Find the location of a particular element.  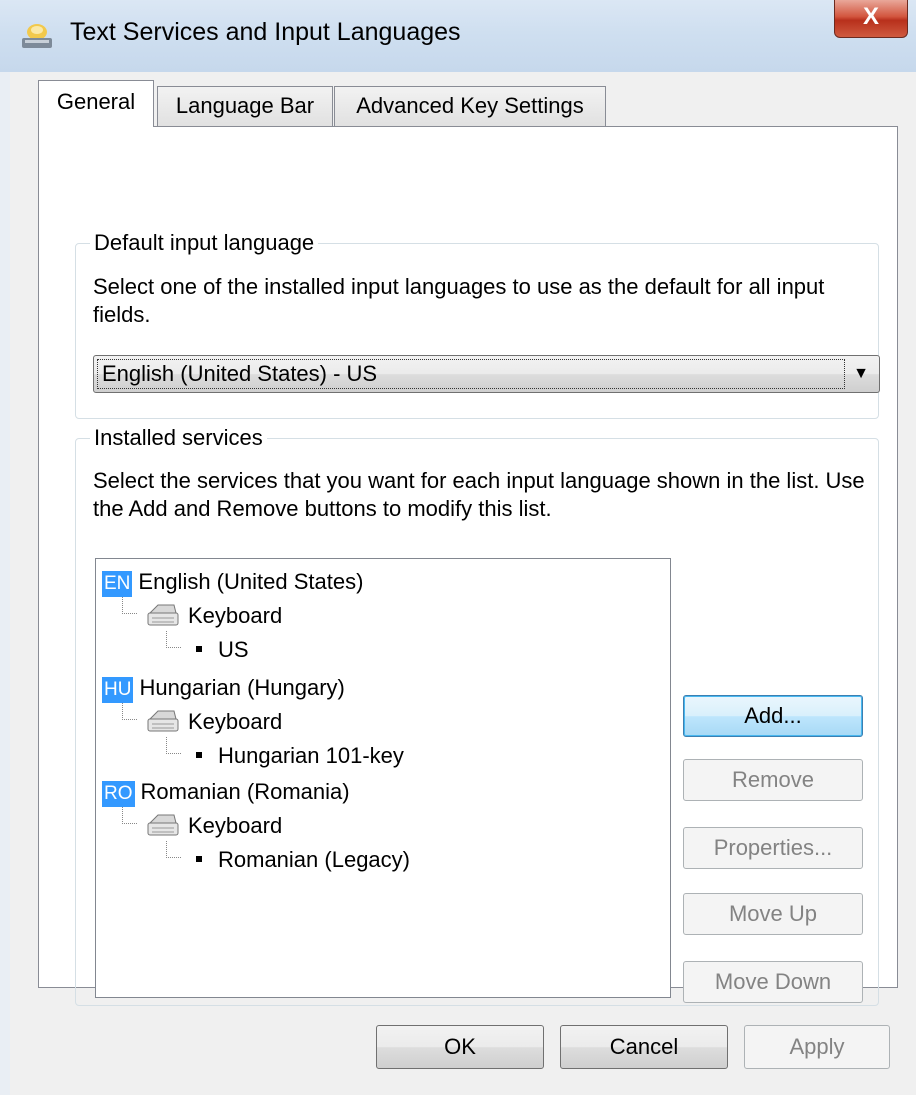

title-bar: Text Services and Input Languages X is located at coordinates (458, 36).